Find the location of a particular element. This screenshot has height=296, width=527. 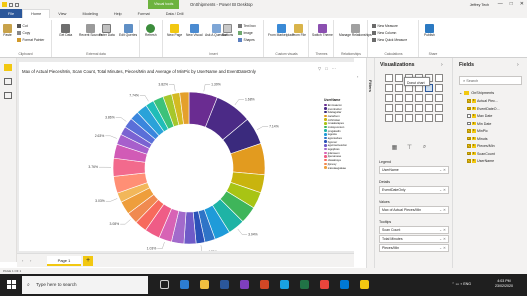

outlook-icon is located at coordinates (344, 284).